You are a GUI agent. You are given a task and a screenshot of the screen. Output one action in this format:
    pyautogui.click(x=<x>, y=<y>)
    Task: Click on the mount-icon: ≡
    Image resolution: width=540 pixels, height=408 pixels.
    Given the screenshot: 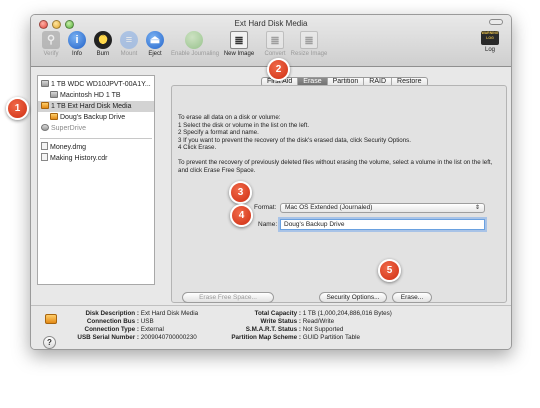 What is the action you would take?
    pyautogui.click(x=129, y=40)
    